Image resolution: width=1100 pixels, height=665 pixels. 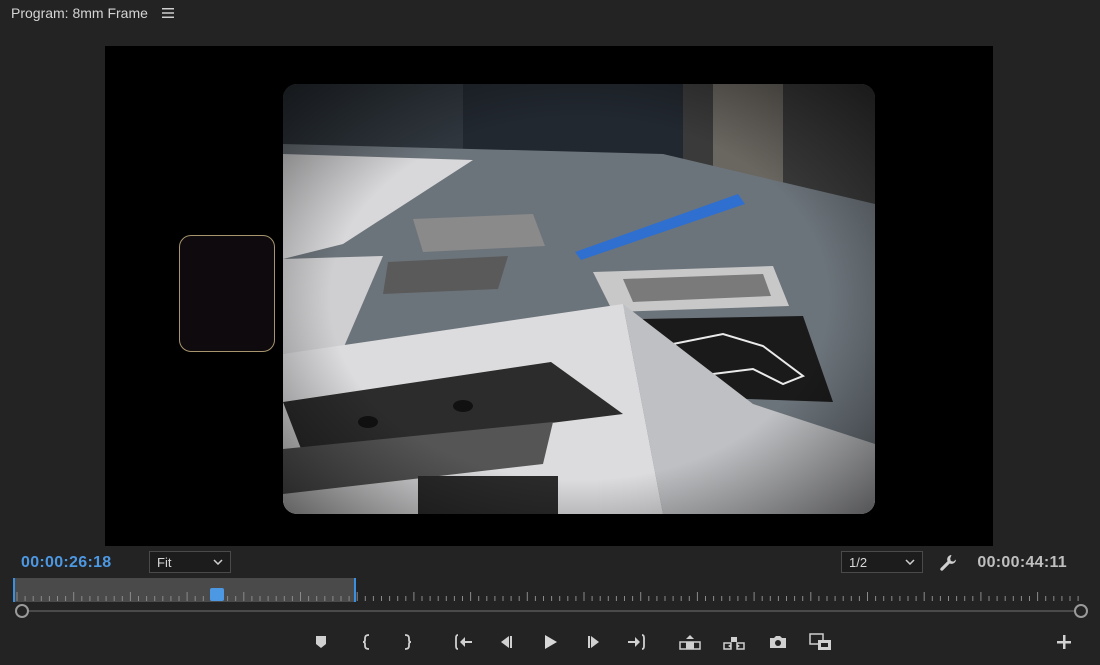 I want to click on add-marker-button, so click(x=321, y=642).